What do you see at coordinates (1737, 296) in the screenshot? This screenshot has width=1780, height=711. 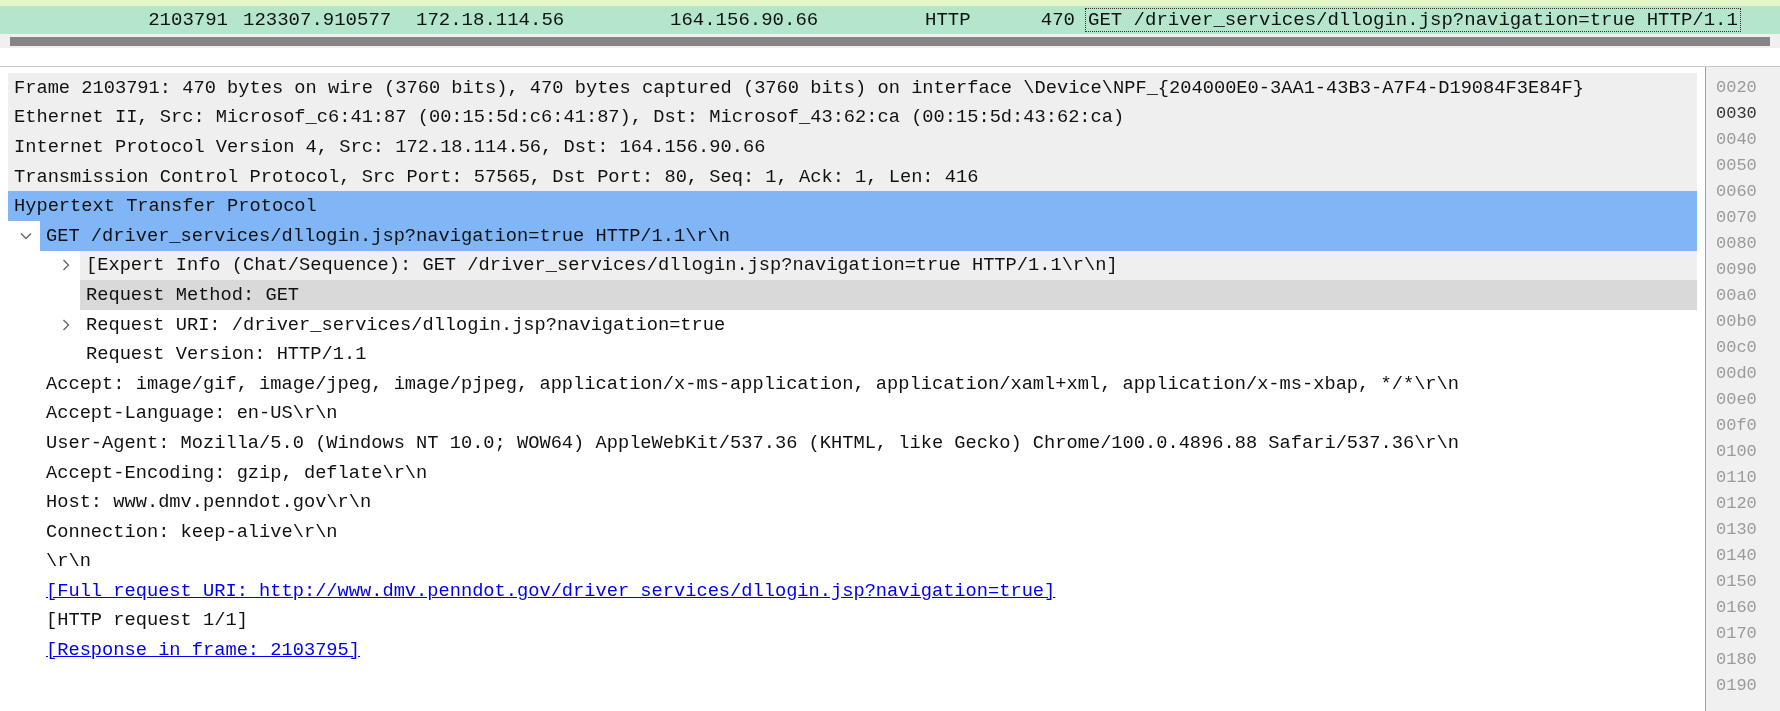 I see `byte-offset: 00a0` at bounding box center [1737, 296].